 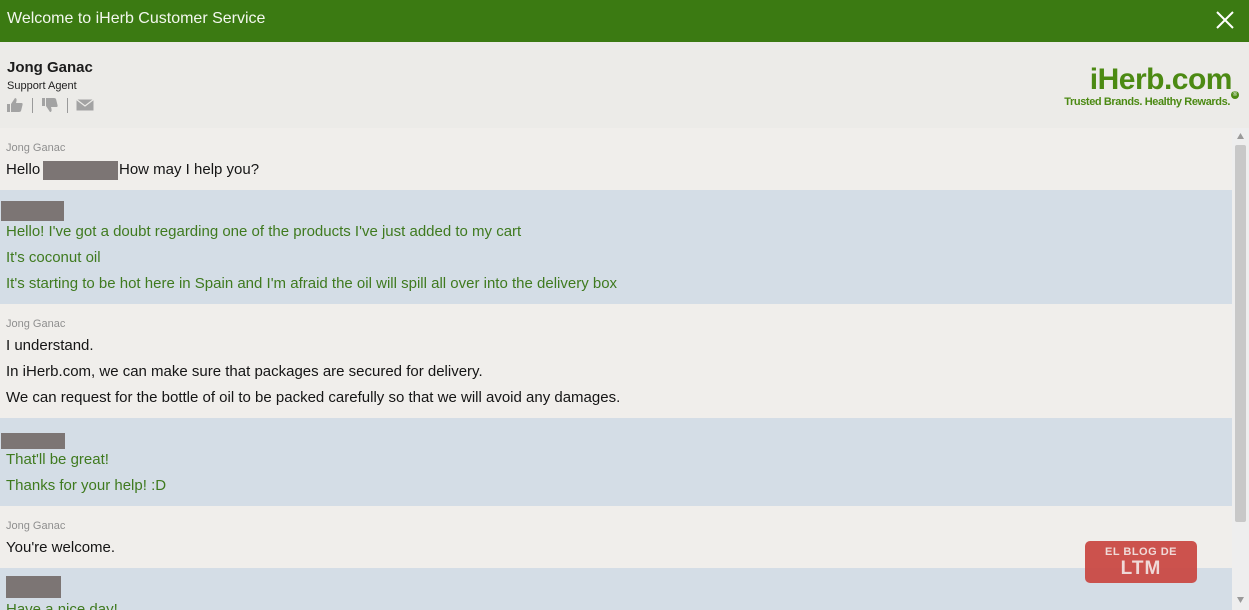 I want to click on blog-watermark: EL BLOG DE LTM, so click(x=1141, y=562).